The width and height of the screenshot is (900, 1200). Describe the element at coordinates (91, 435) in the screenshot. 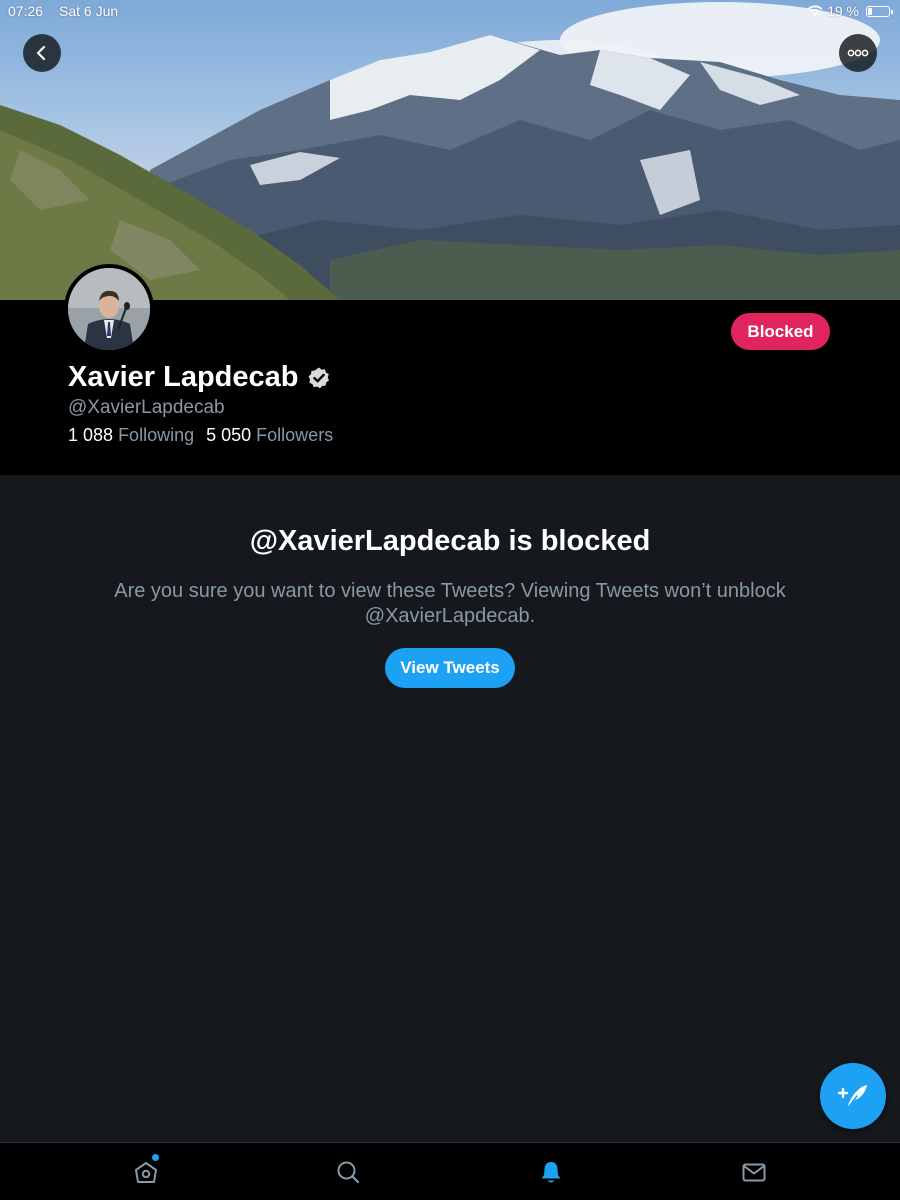

I see `following-count: 1 088` at that location.